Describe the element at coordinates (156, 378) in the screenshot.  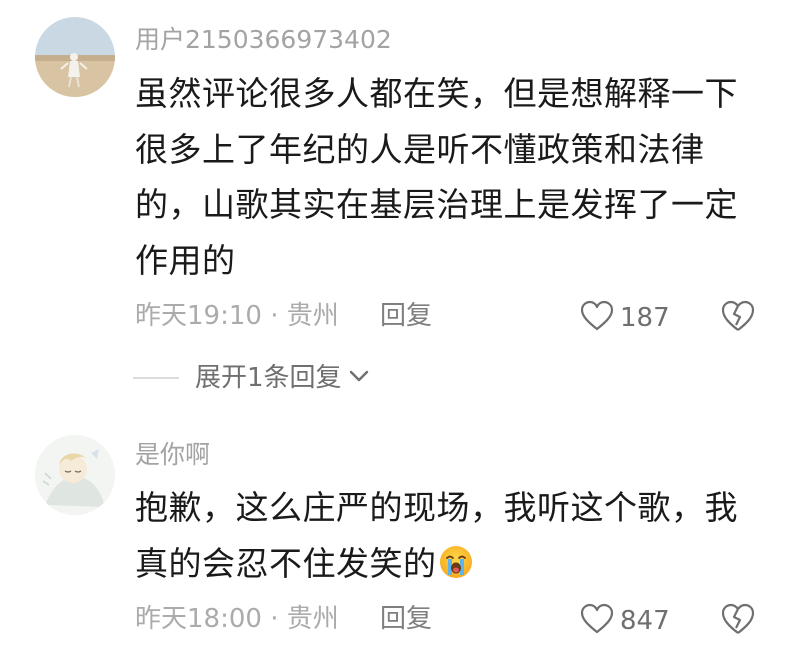
I see `divider` at that location.